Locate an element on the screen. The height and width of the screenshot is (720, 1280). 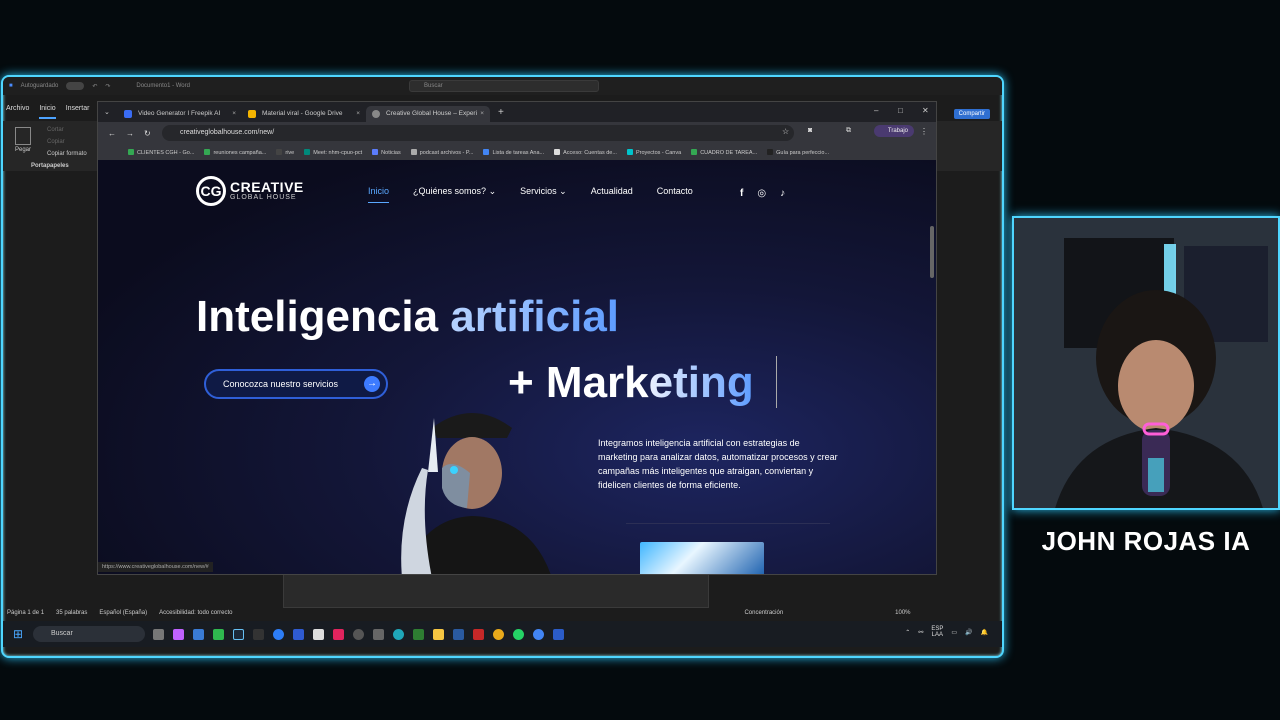
facebook-icon: f is located at coordinates (741, 193).